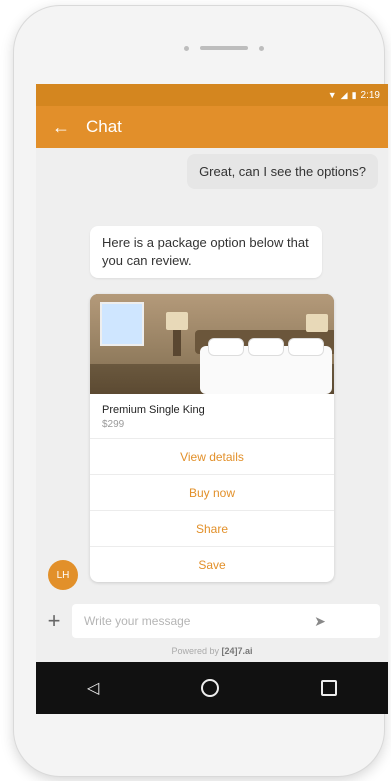 Image resolution: width=391 pixels, height=781 pixels. What do you see at coordinates (194, 621) in the screenshot?
I see `message-input` at bounding box center [194, 621].